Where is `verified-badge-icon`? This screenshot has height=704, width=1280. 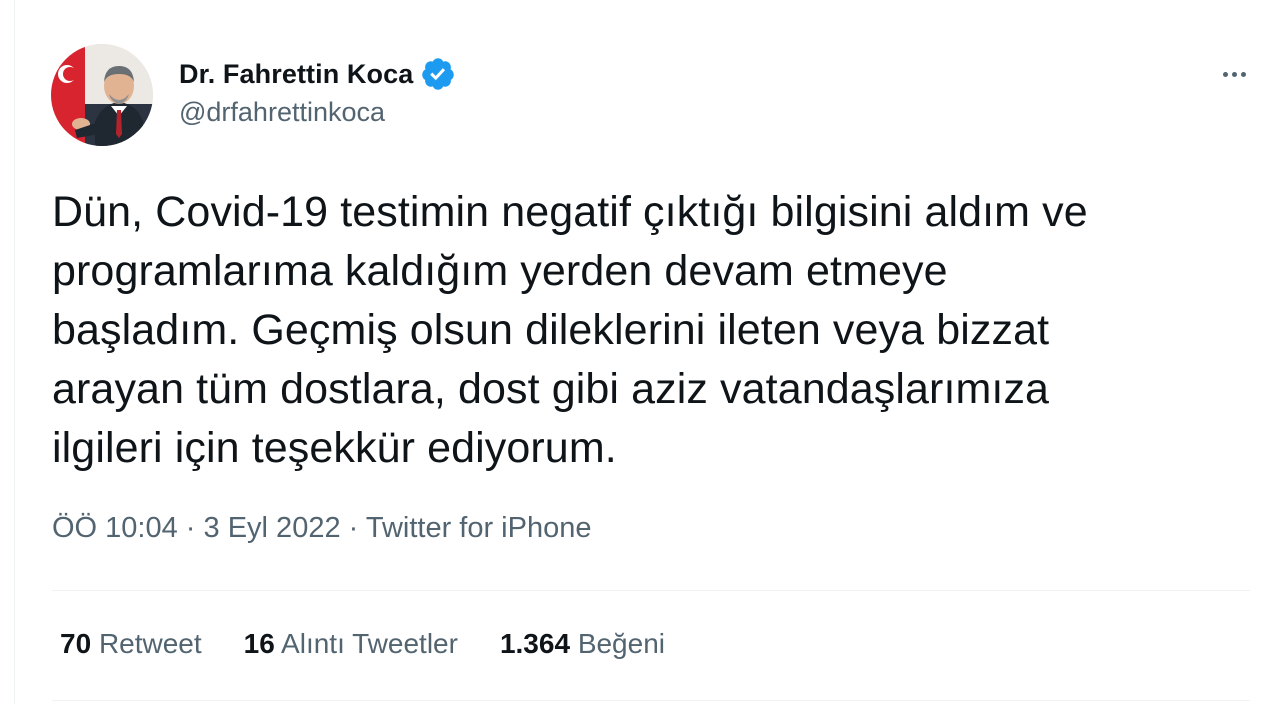
verified-badge-icon is located at coordinates (438, 74).